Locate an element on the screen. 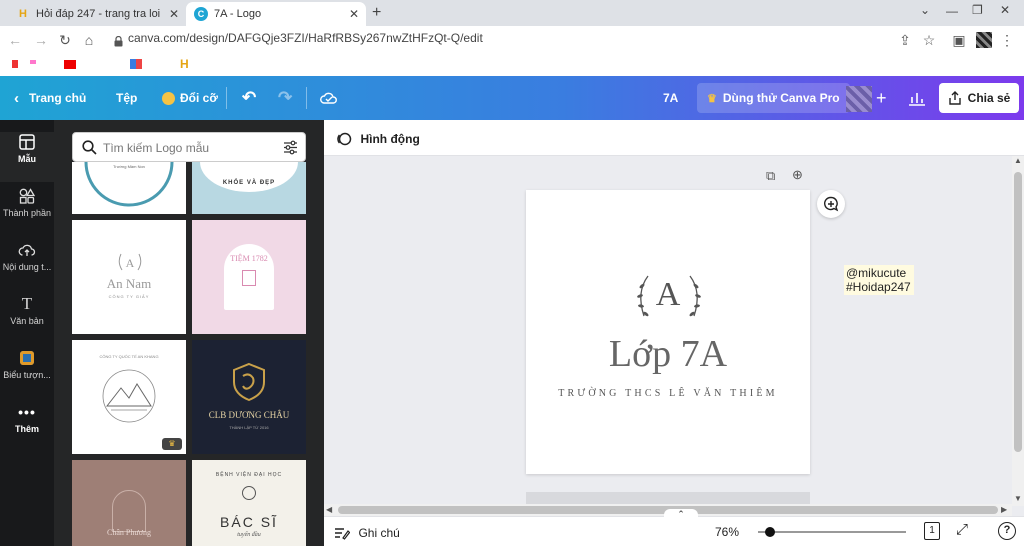 The image size is (1024, 546). logo-letter: A is located at coordinates (668, 294).